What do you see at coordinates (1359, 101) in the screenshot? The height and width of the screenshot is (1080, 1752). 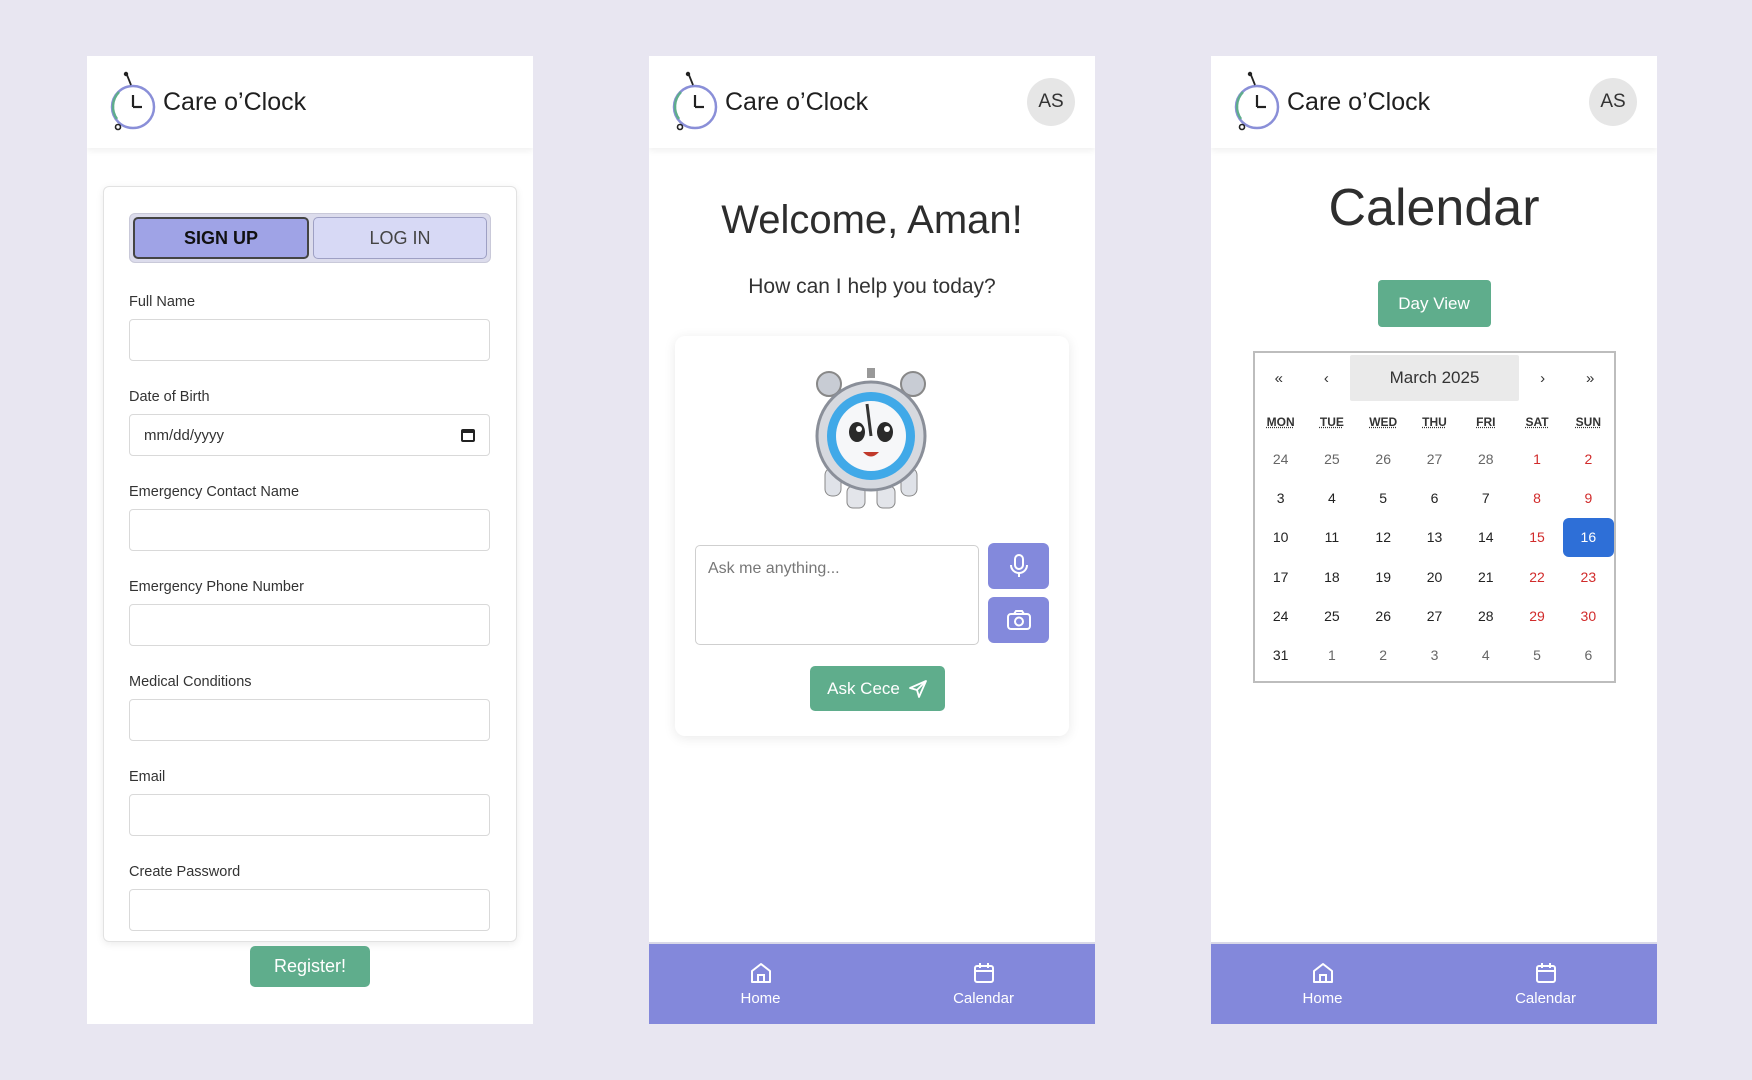 I see `brand-name: Care o’Clock` at bounding box center [1359, 101].